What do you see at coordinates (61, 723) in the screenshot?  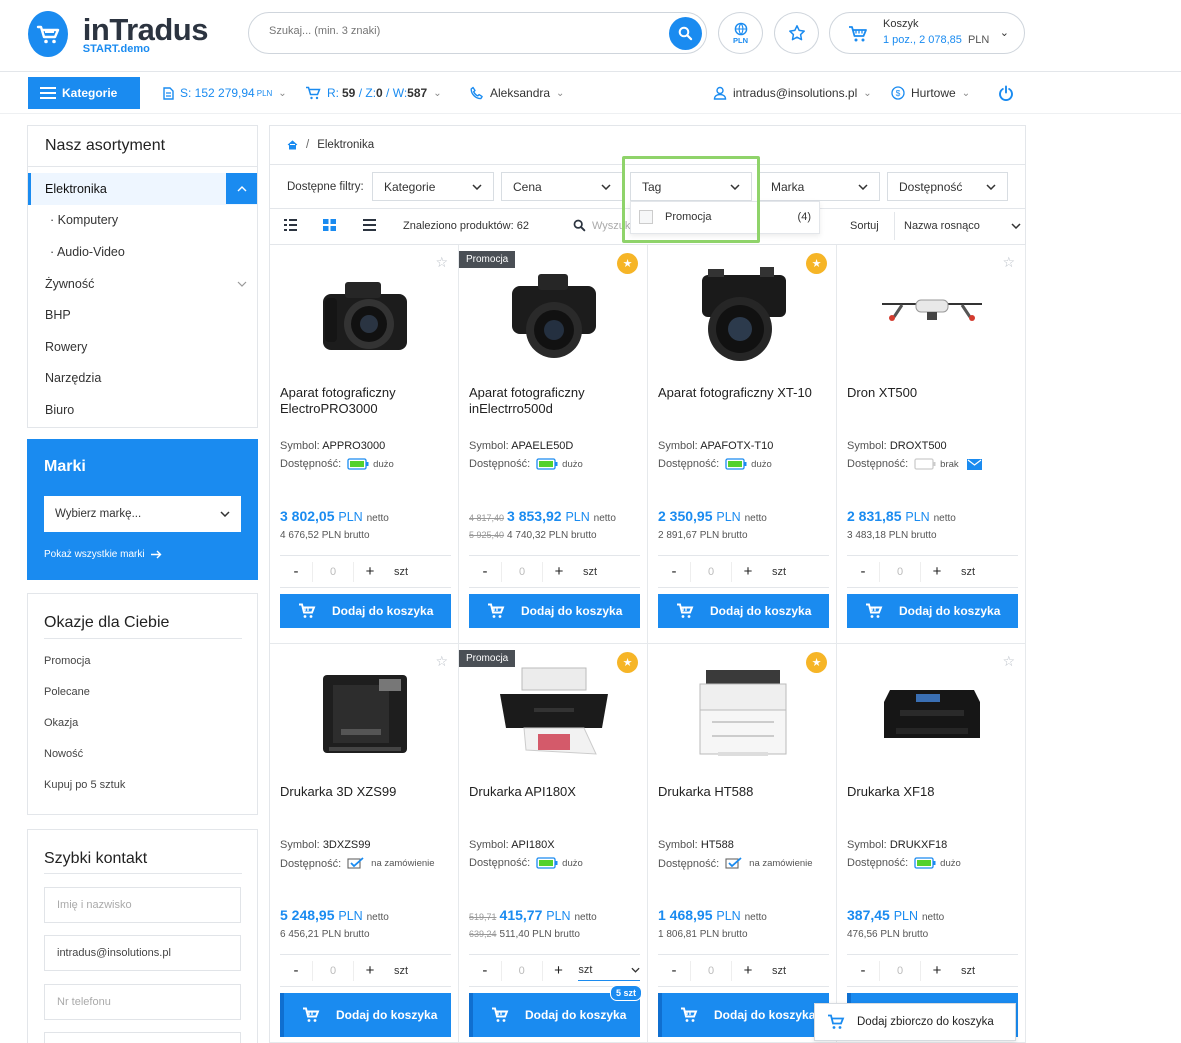 I see `deal-link-okazja: Okazja` at bounding box center [61, 723].